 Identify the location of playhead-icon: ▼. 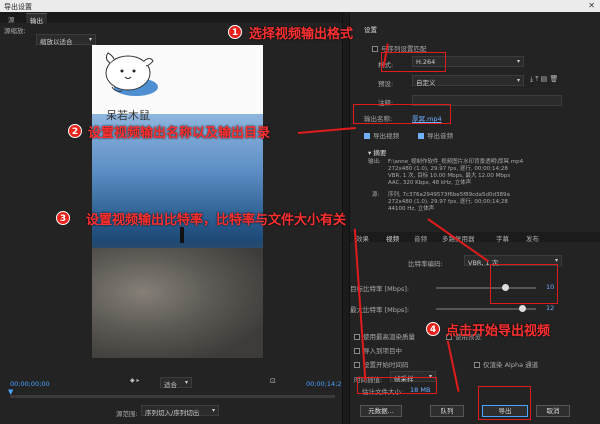
(11, 393).